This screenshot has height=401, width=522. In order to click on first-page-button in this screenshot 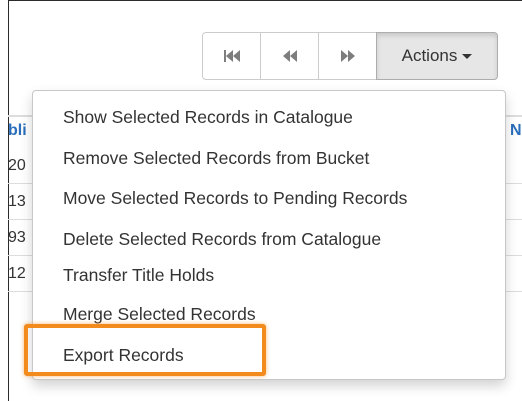, I will do `click(231, 56)`.